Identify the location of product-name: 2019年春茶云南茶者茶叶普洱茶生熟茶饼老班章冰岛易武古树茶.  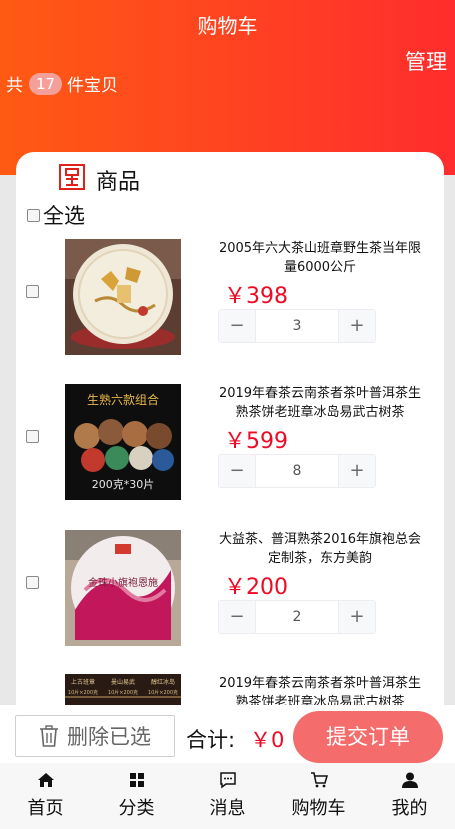
(320, 403).